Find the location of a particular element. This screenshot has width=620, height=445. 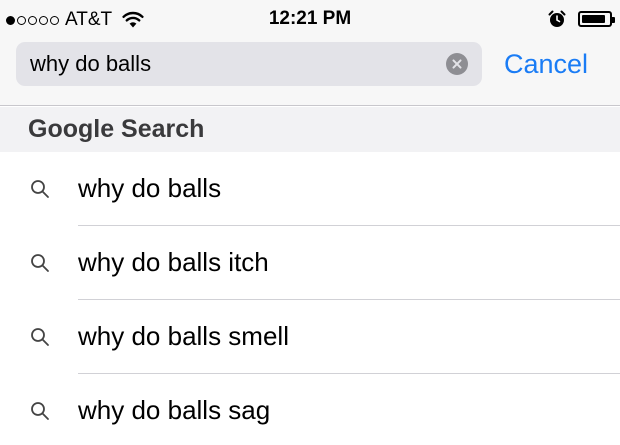

status-right is located at coordinates (581, 19).